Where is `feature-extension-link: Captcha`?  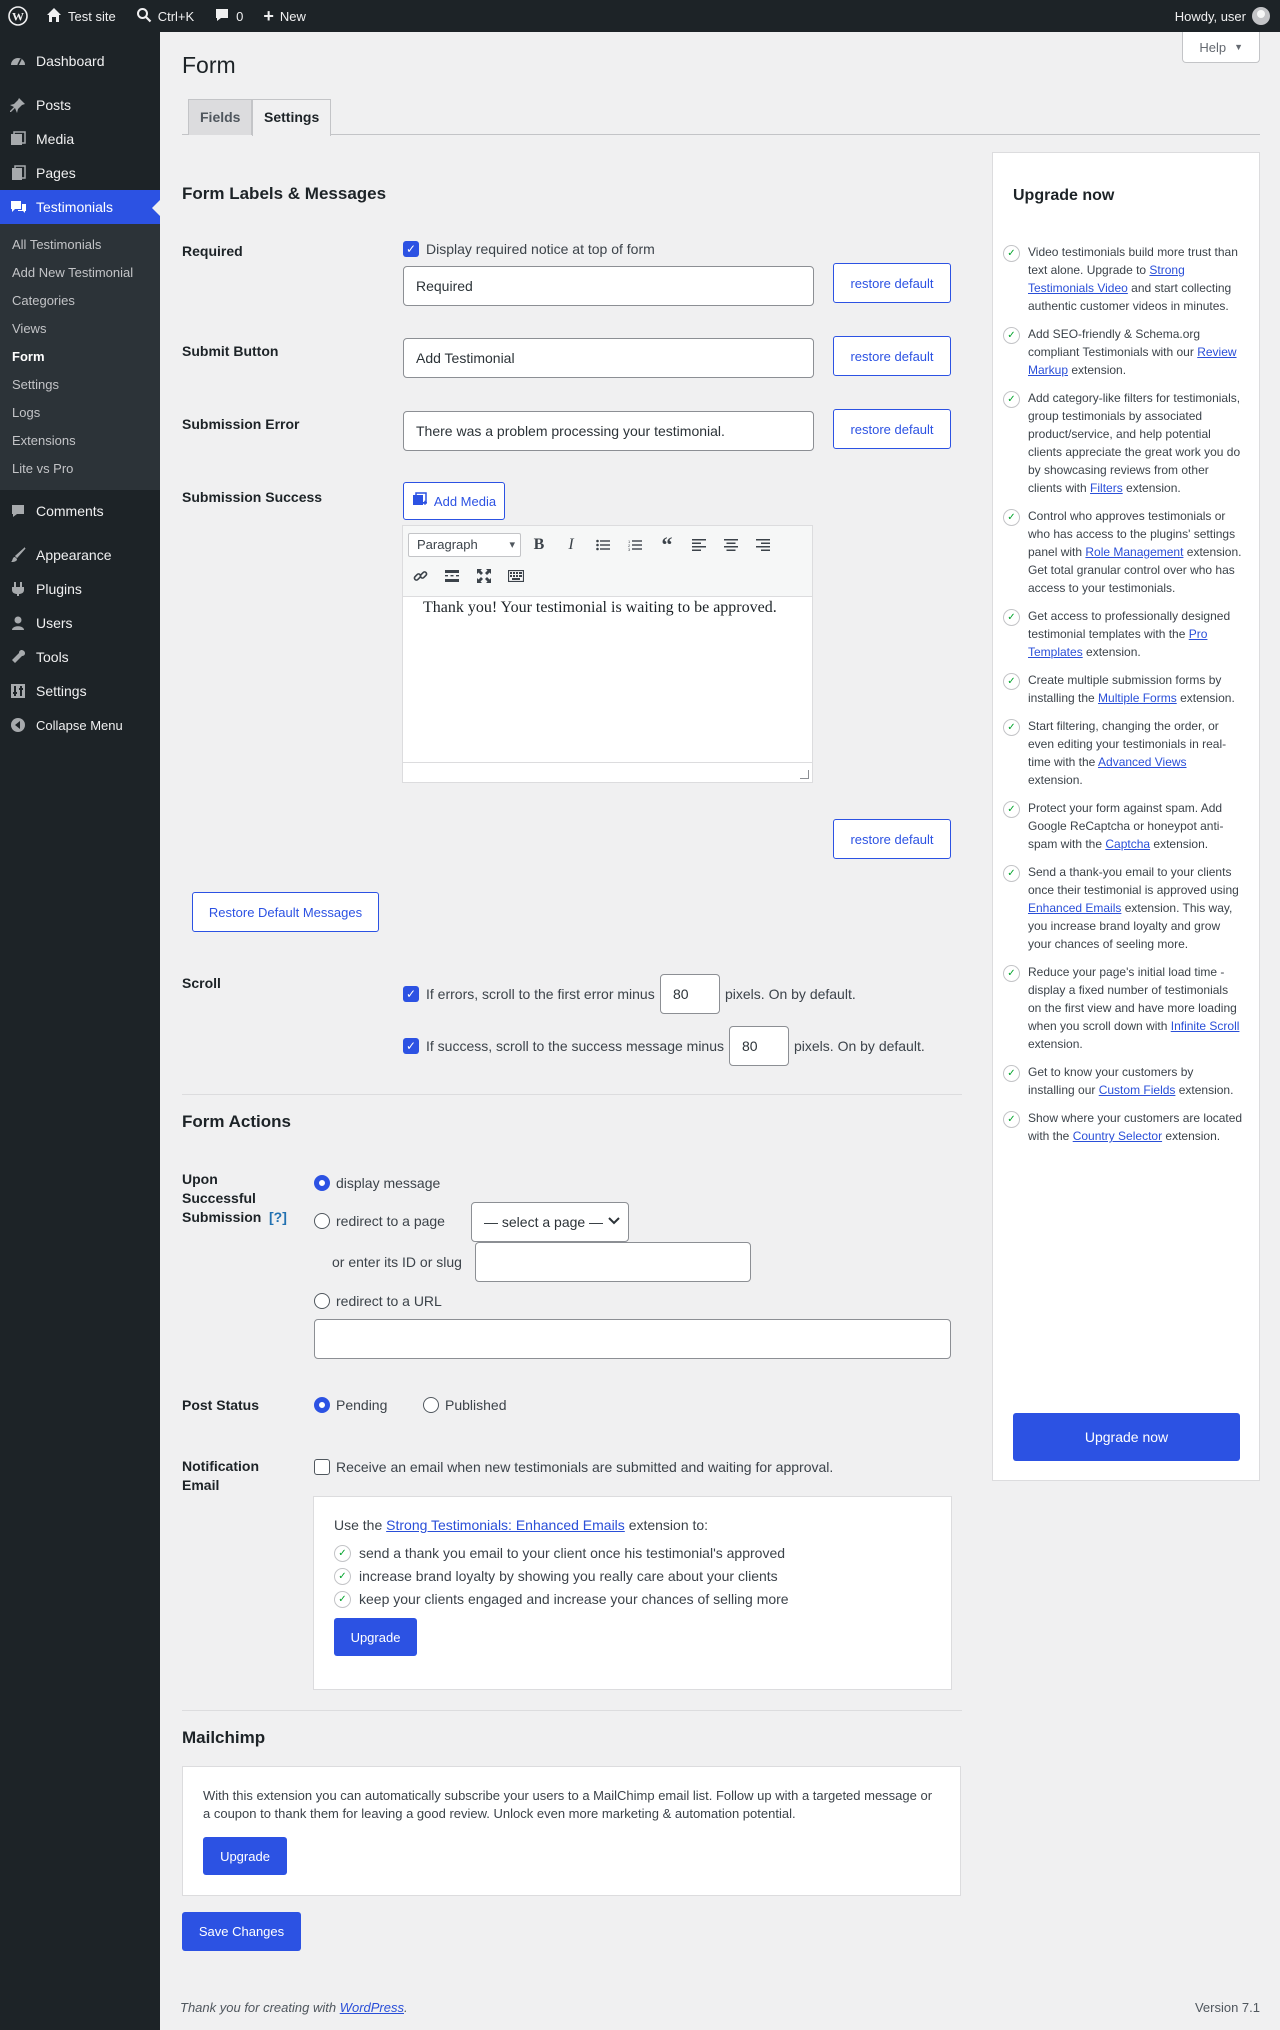 feature-extension-link: Captcha is located at coordinates (1127, 844).